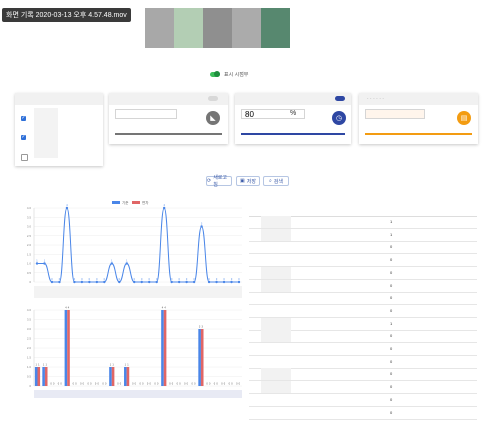 The image size is (500, 426). I want to click on checkbox-1: ✓, so click(23, 118).